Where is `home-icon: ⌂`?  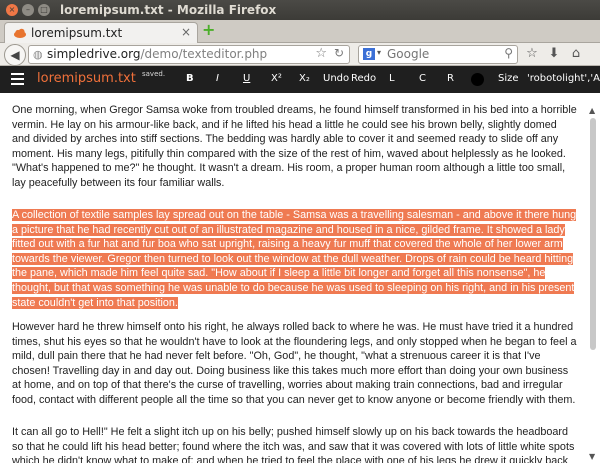
home-icon: ⌂ is located at coordinates (576, 54).